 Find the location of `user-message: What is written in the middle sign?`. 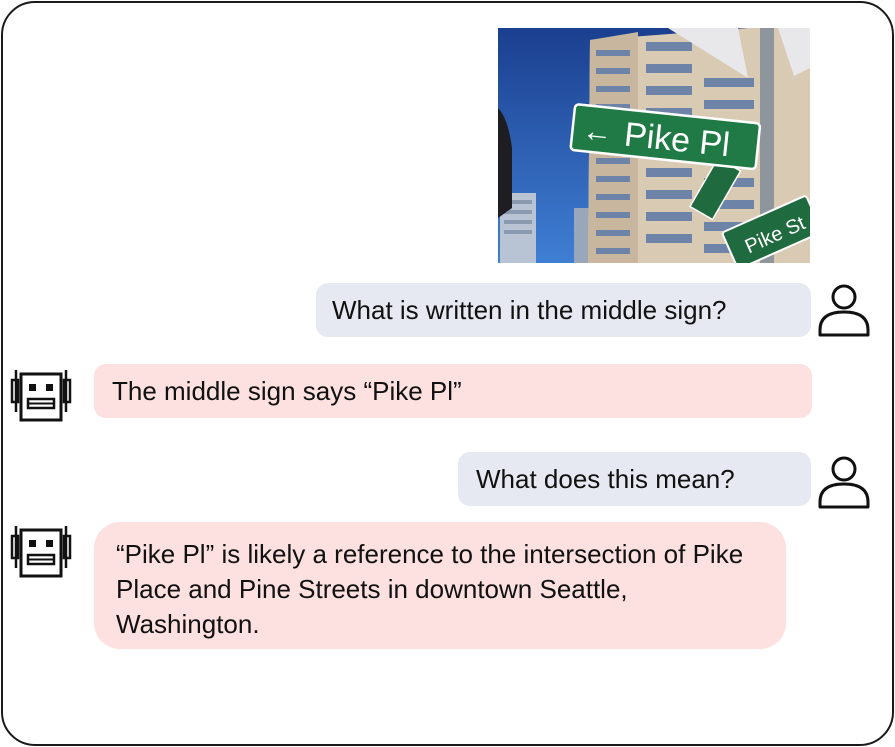

user-message: What is written in the middle sign? is located at coordinates (563, 310).